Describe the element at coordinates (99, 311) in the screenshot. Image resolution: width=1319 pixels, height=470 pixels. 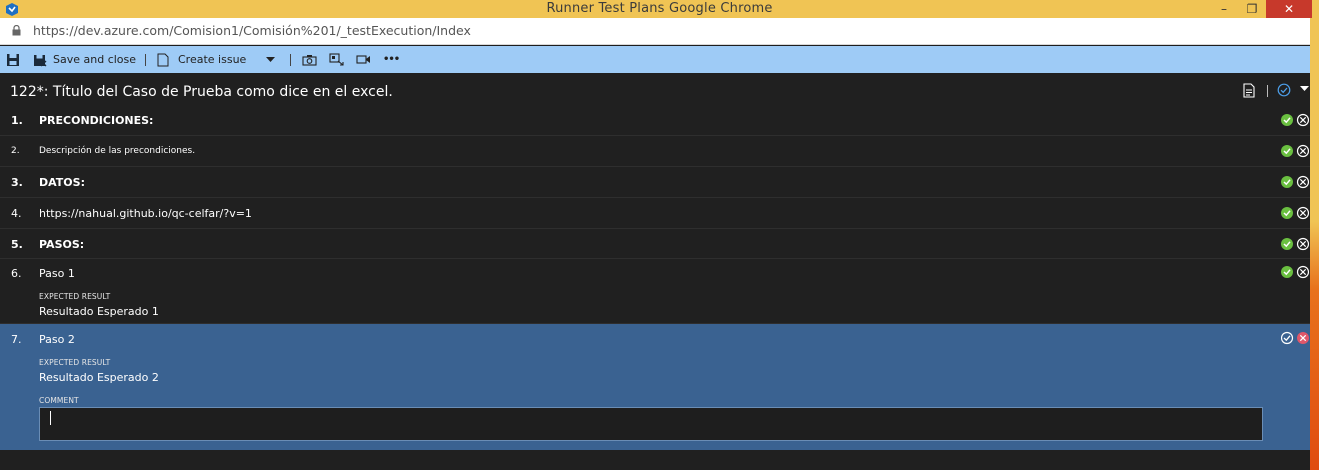
I see `expected-result-text: Resultado Esperado 1` at that location.